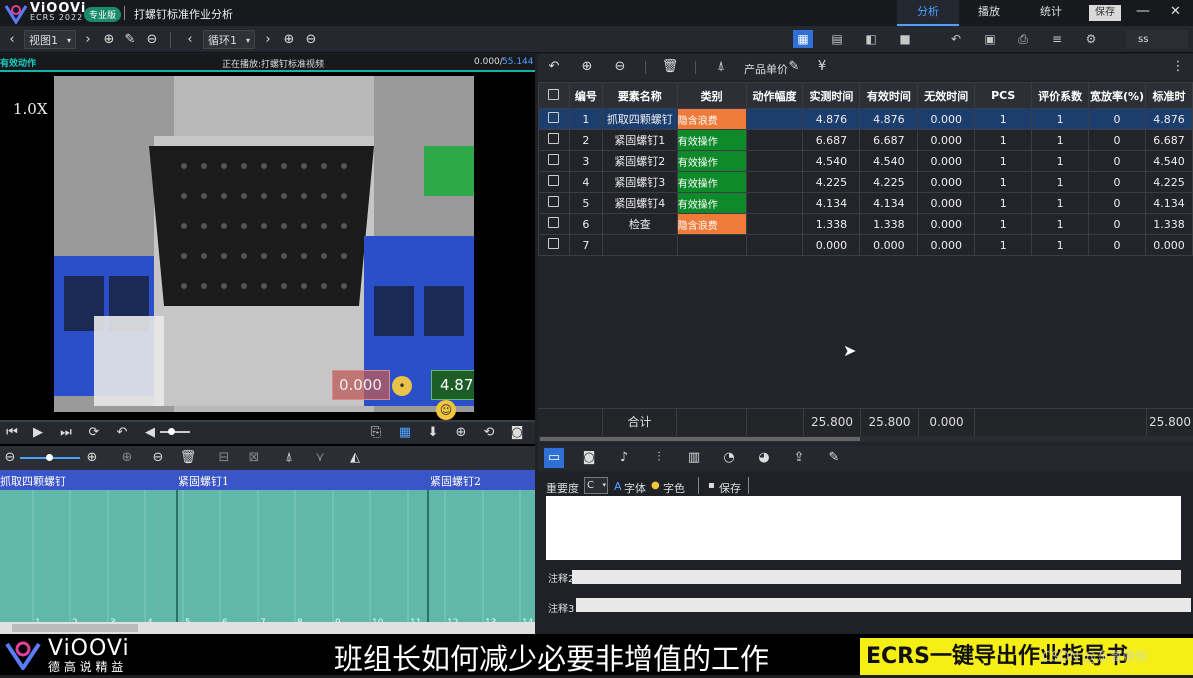 This screenshot has height=678, width=1193. Describe the element at coordinates (774, 95) in the screenshot. I see `column-header: 动作幅度` at that location.